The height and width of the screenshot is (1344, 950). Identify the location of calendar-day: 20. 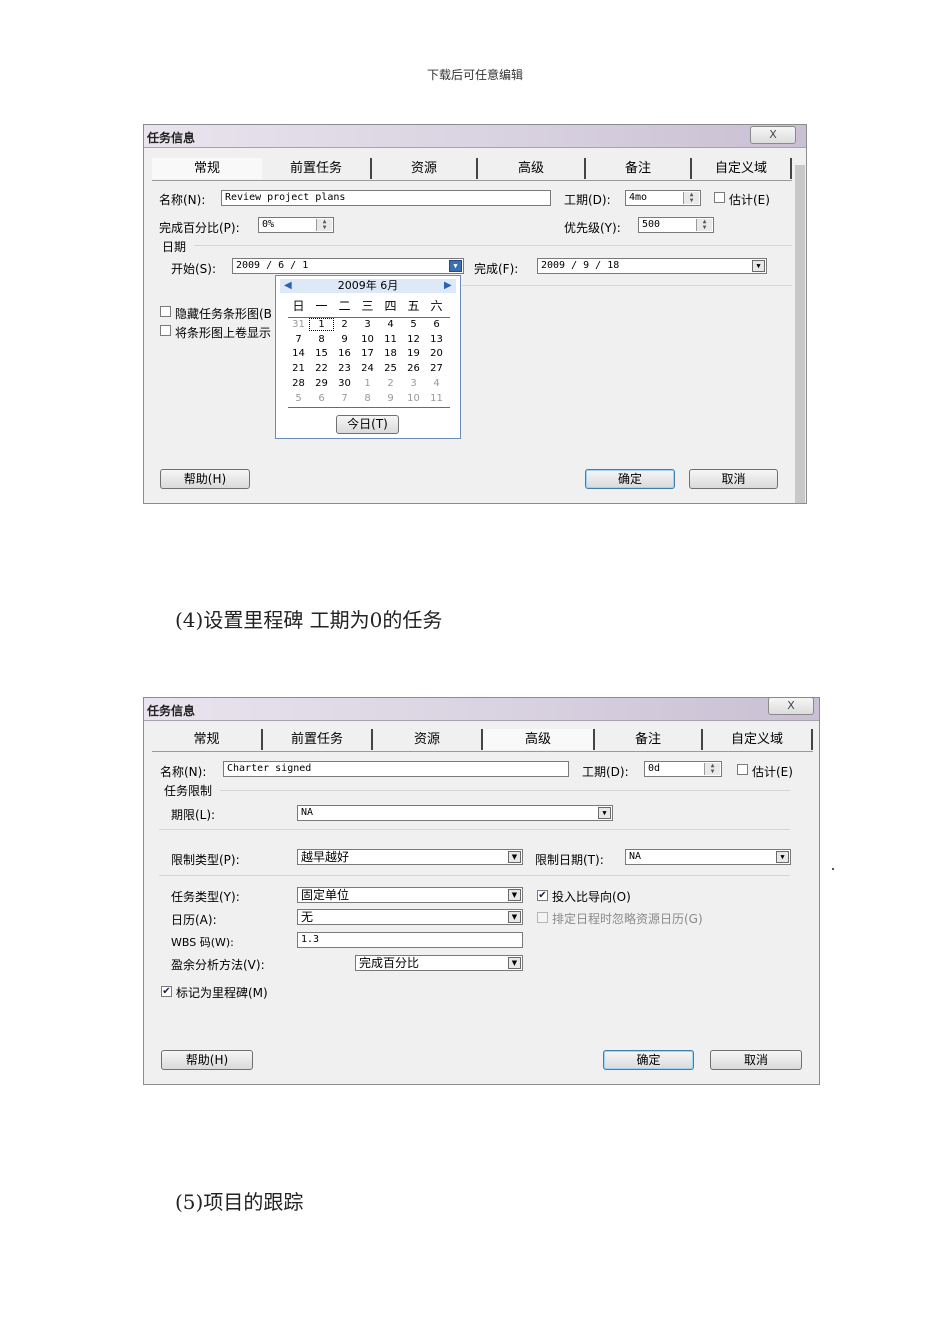
(436, 353).